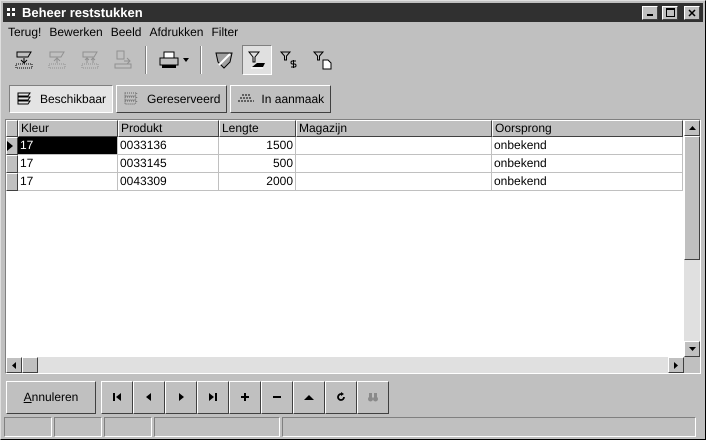 This screenshot has height=440, width=706. I want to click on scroll-down-icon, so click(692, 349).